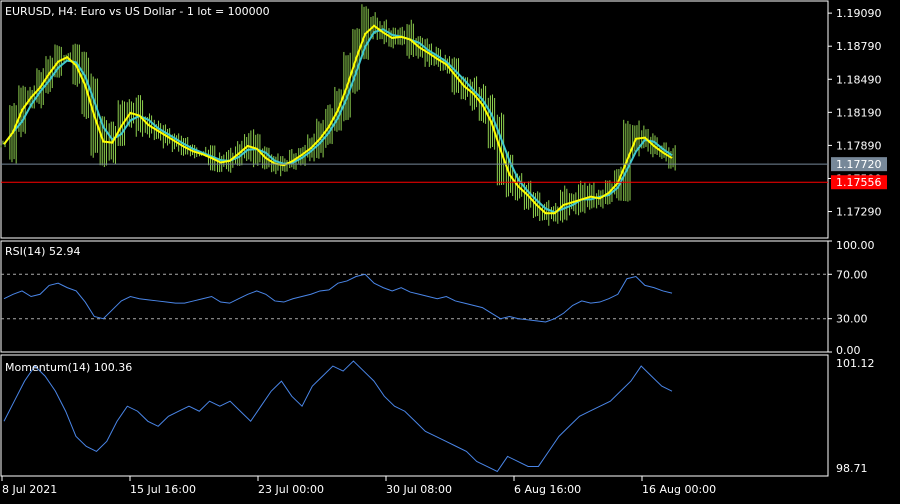 The image size is (900, 504). What do you see at coordinates (852, 468) in the screenshot?
I see `momentum-tick-label: 98.71` at bounding box center [852, 468].